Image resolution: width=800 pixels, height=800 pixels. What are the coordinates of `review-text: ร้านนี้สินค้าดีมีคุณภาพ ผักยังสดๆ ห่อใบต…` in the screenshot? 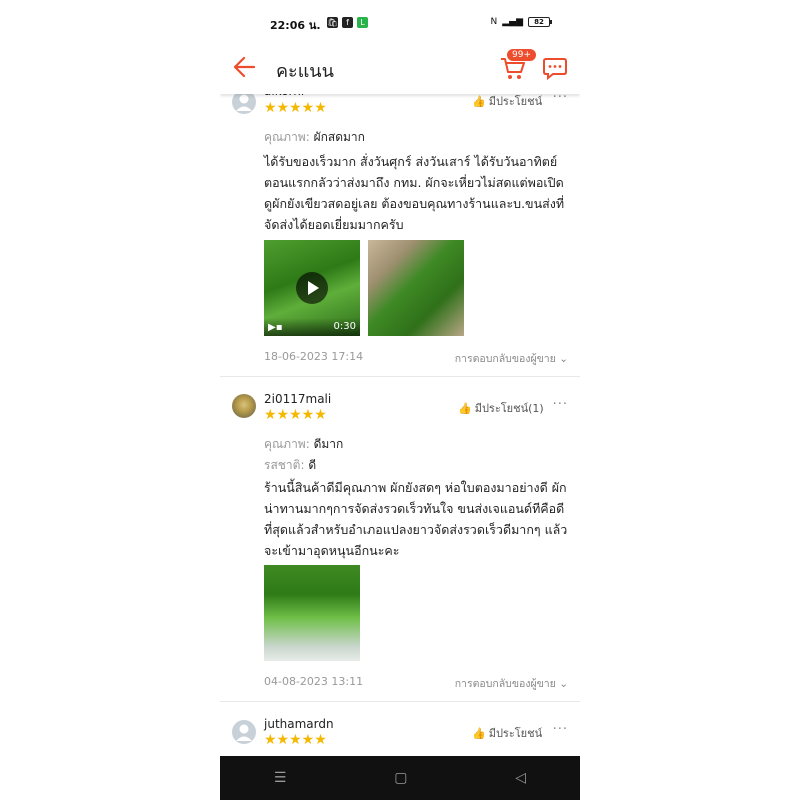 It's located at (416, 519).